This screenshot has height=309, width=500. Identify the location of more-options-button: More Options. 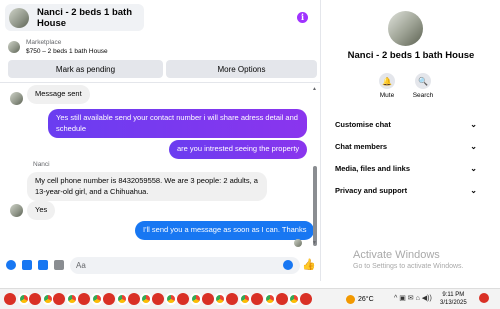
(241, 69).